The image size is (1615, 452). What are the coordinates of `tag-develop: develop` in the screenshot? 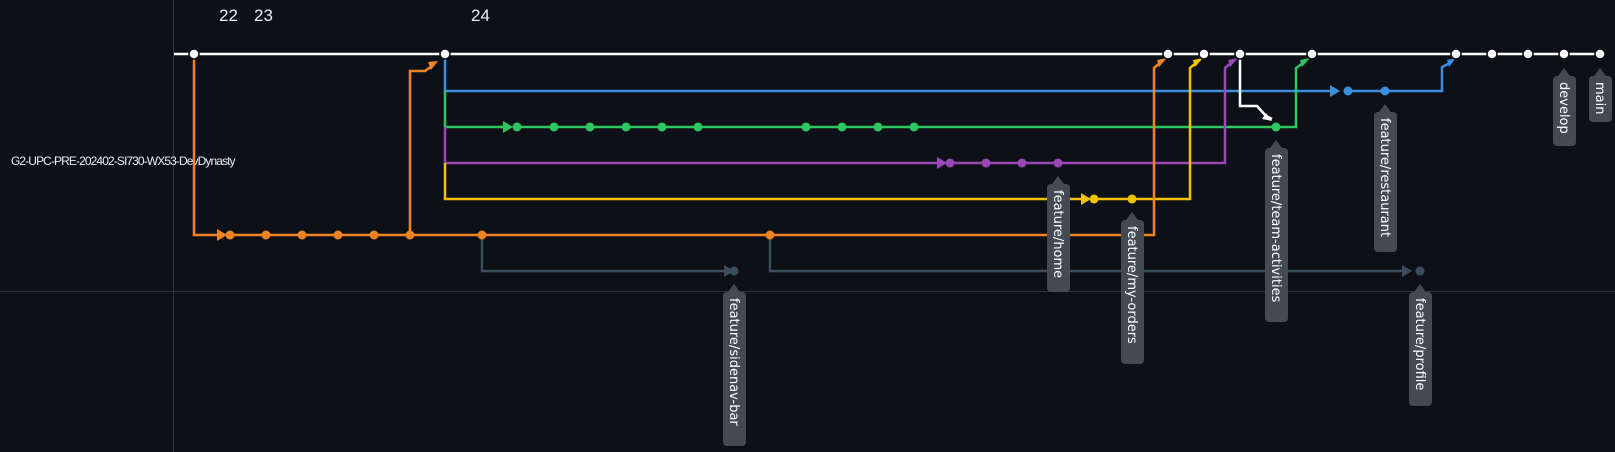 It's located at (1564, 107).